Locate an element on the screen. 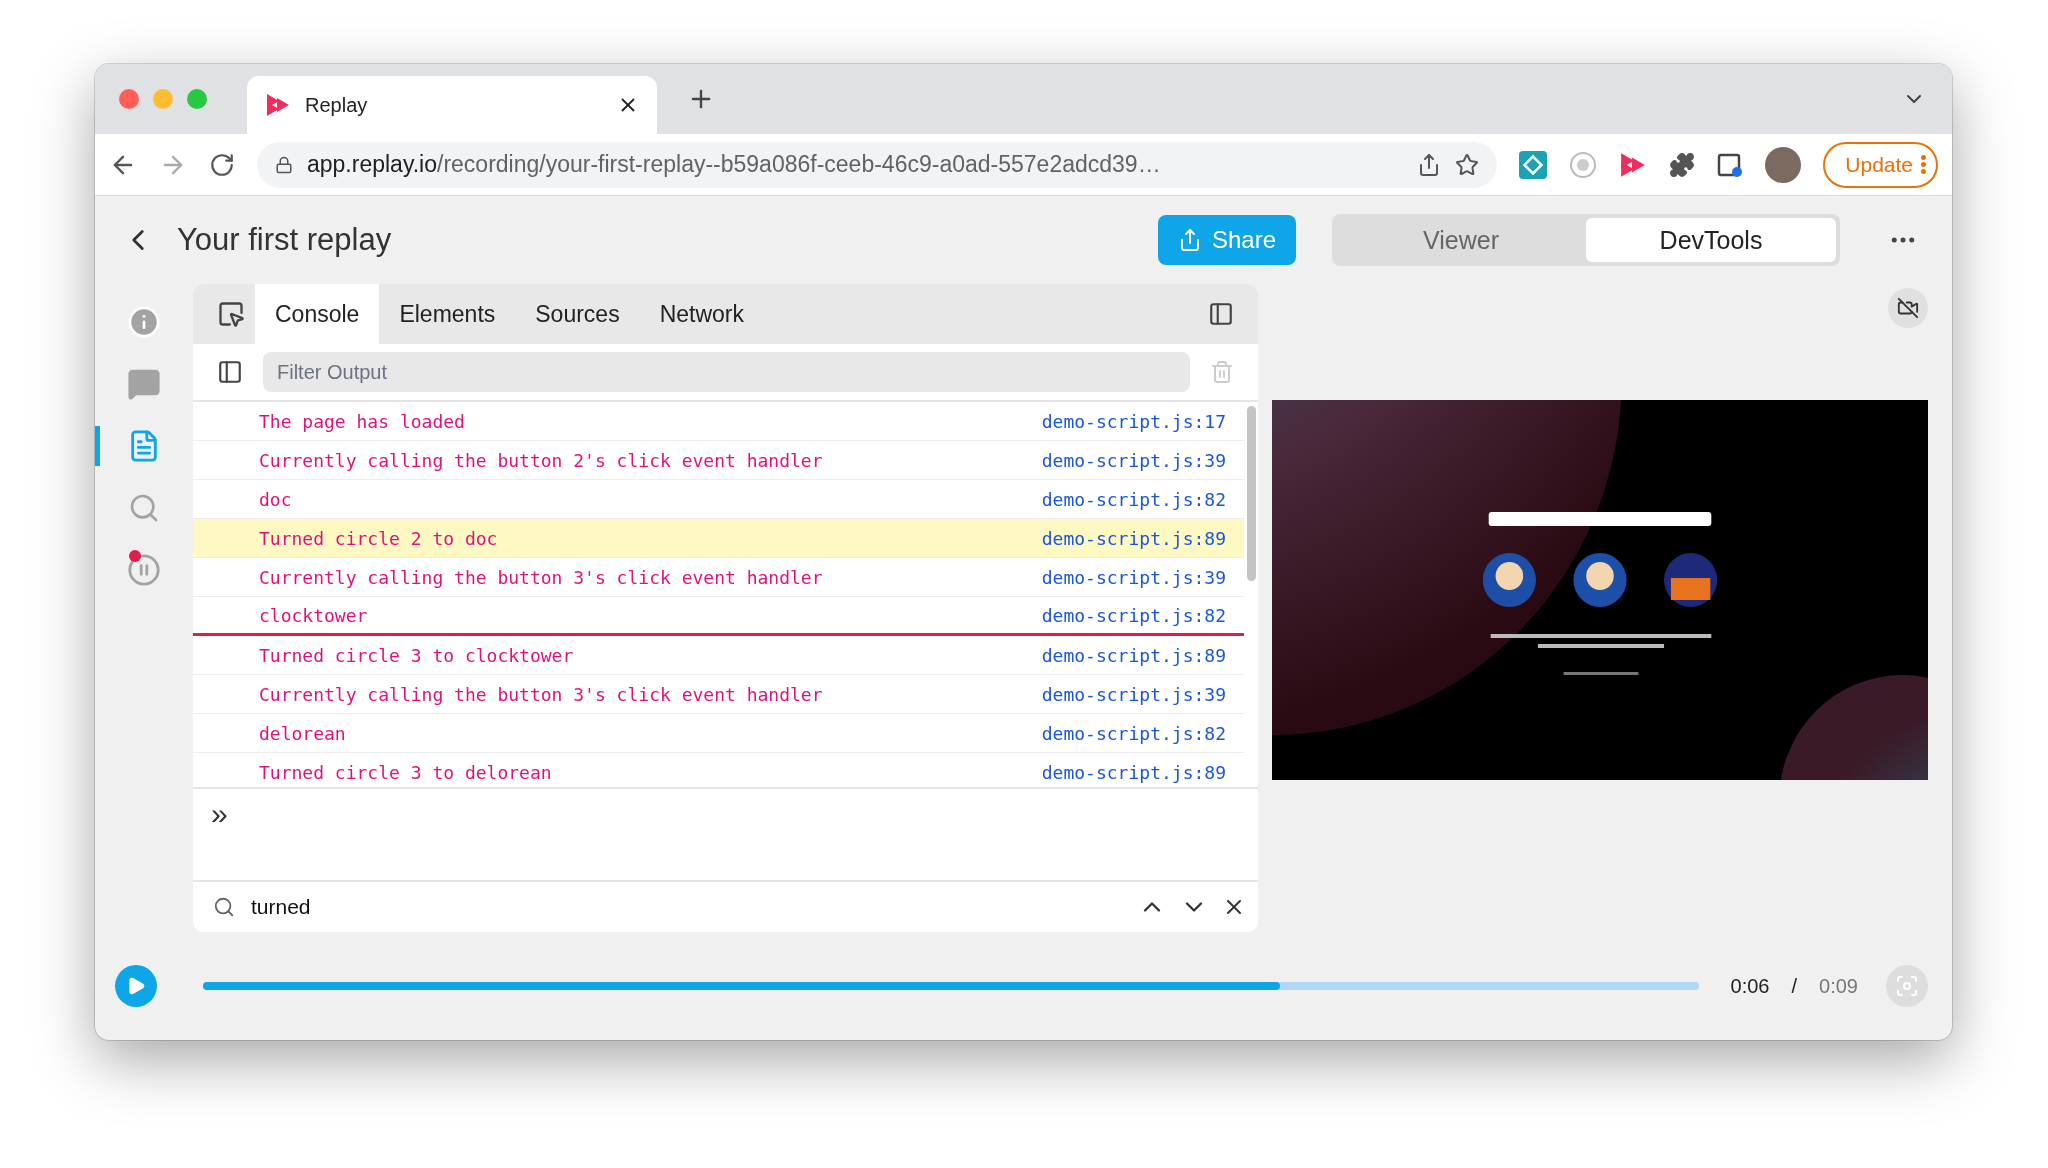  console-message: delorean is located at coordinates (303, 733).